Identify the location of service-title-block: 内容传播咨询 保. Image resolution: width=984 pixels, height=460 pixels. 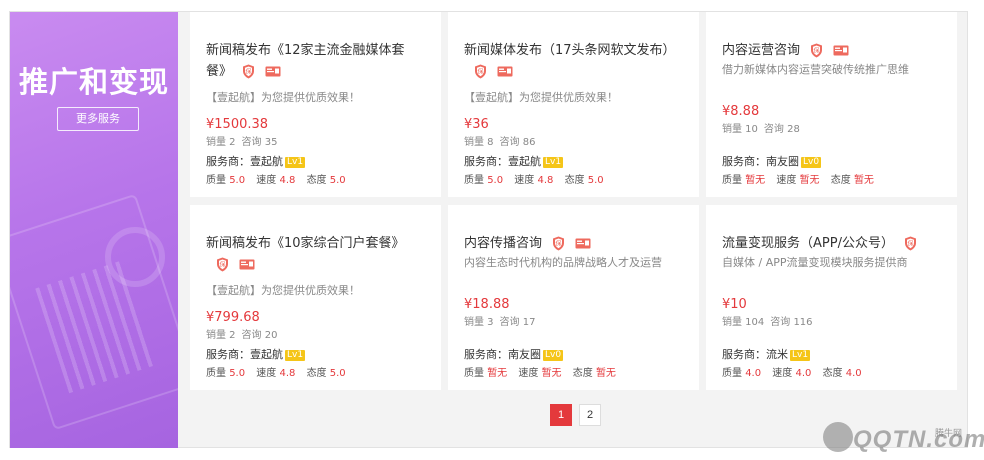
(573, 243).